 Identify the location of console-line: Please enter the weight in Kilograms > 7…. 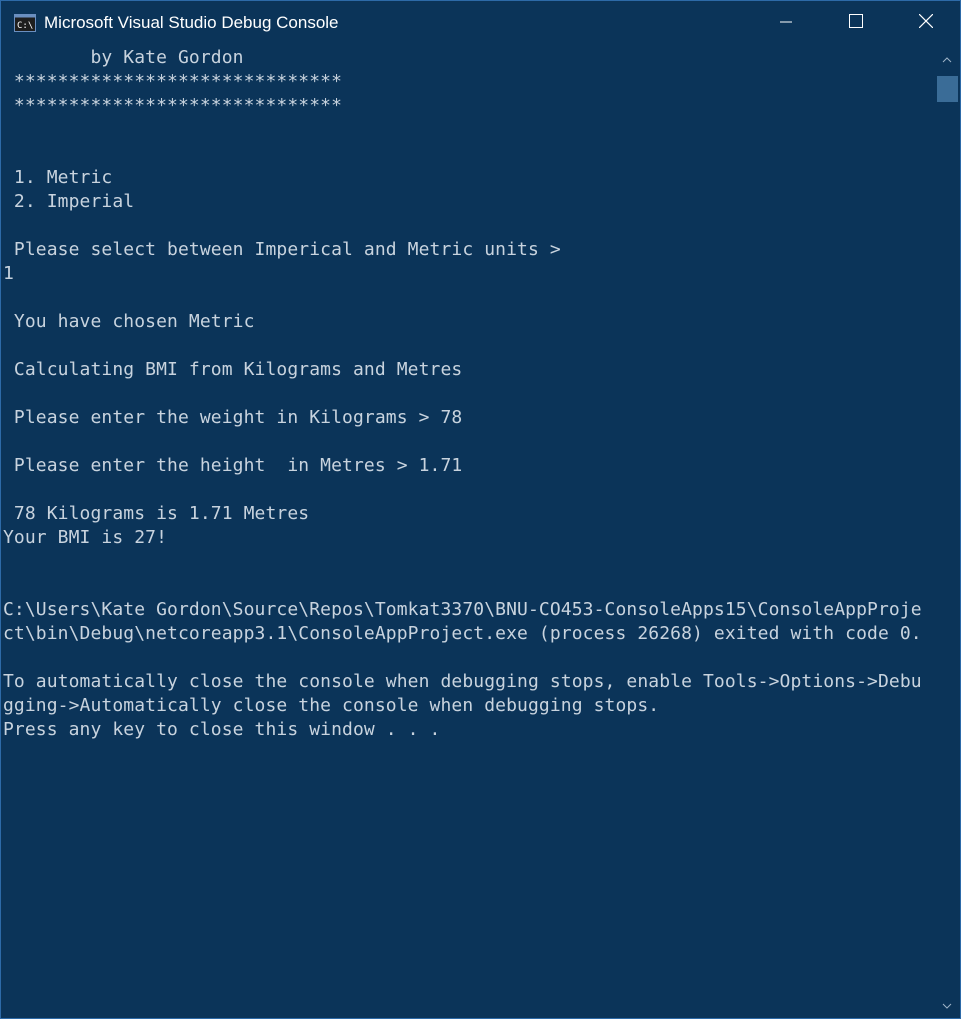
(233, 417).